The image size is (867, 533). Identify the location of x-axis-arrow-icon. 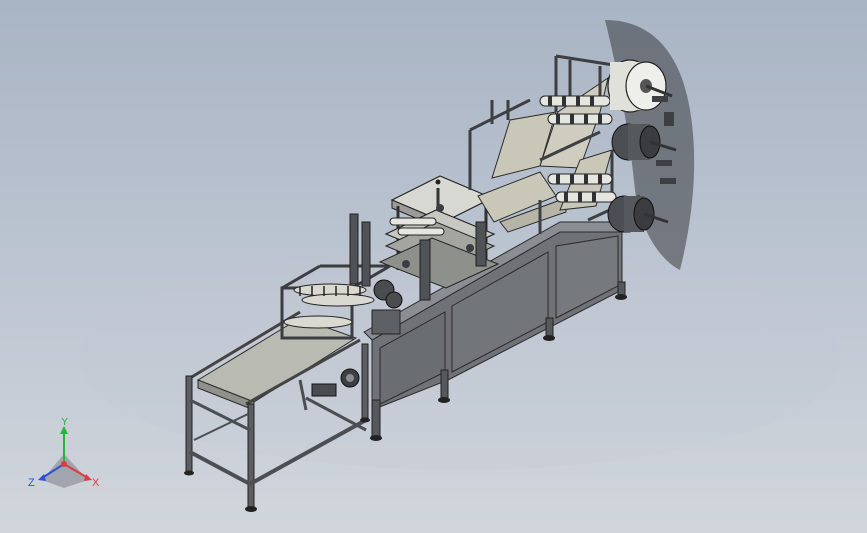
(88, 477).